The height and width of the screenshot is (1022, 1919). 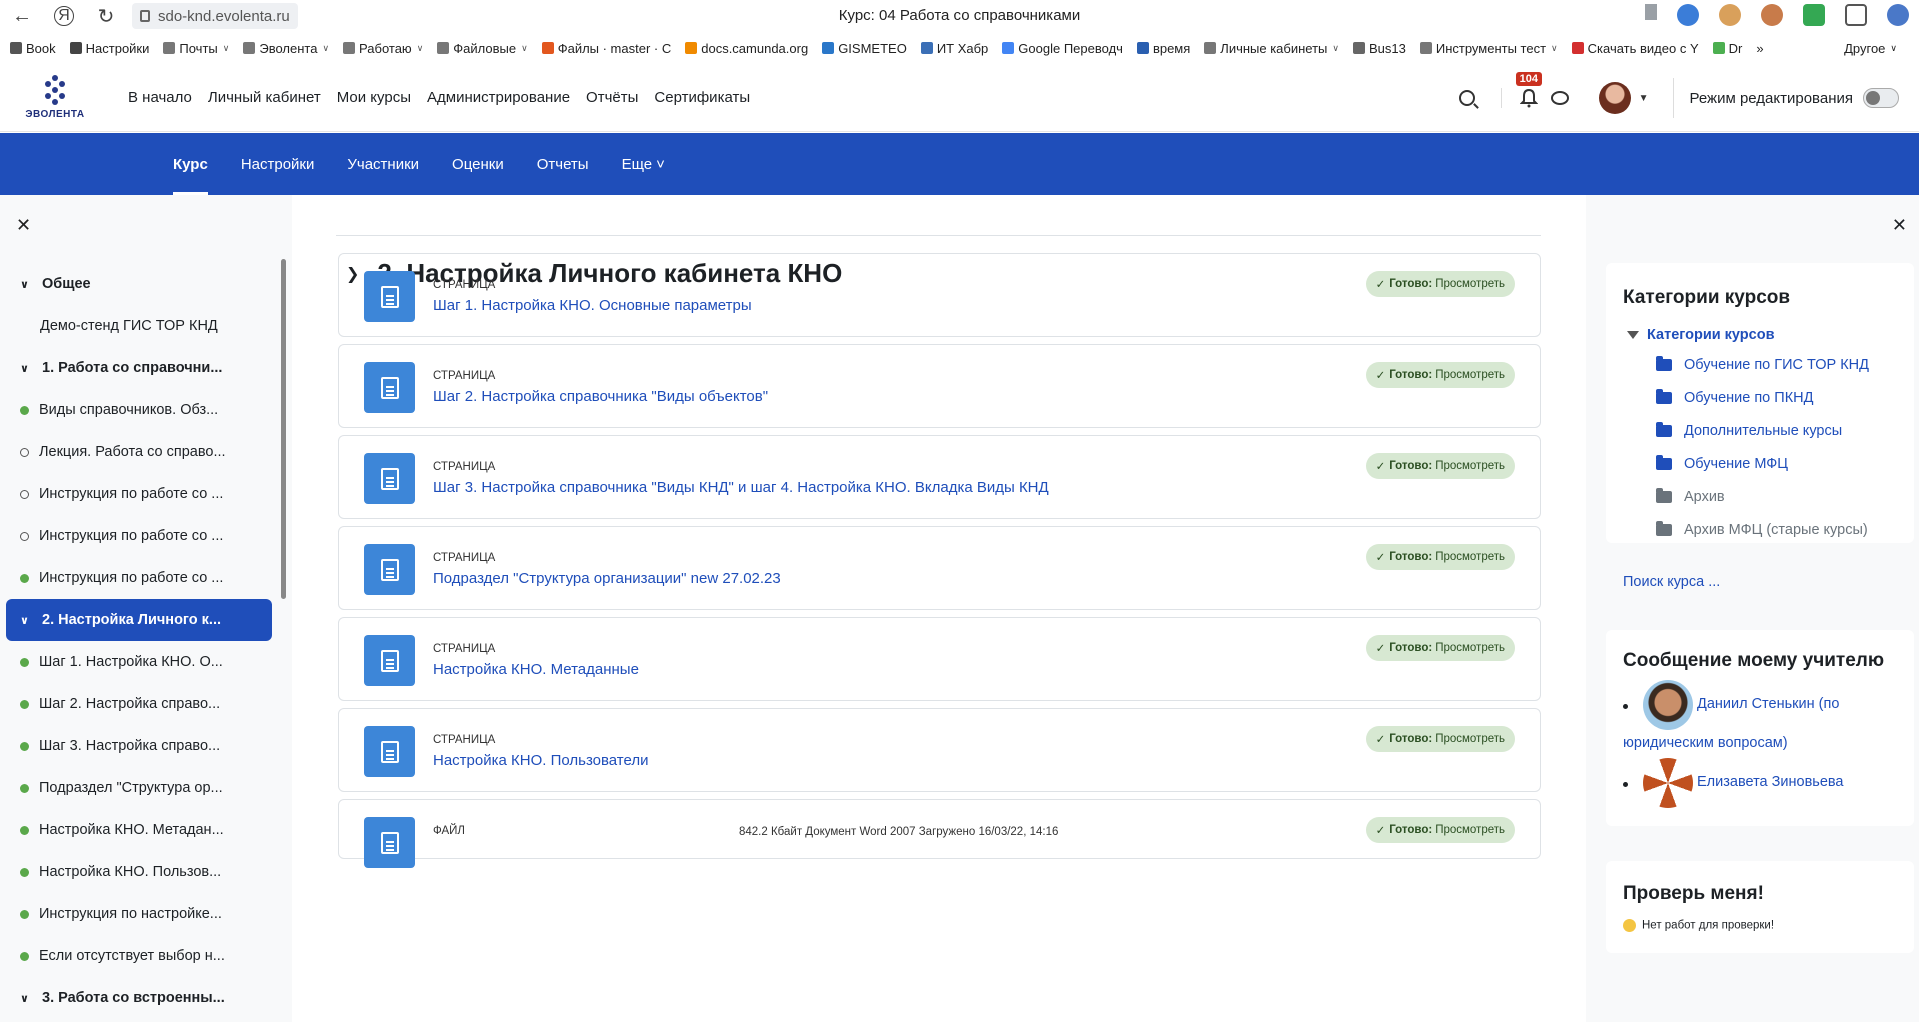 What do you see at coordinates (1722, 463) in the screenshot?
I see `category-link: Обучение МФЦ` at bounding box center [1722, 463].